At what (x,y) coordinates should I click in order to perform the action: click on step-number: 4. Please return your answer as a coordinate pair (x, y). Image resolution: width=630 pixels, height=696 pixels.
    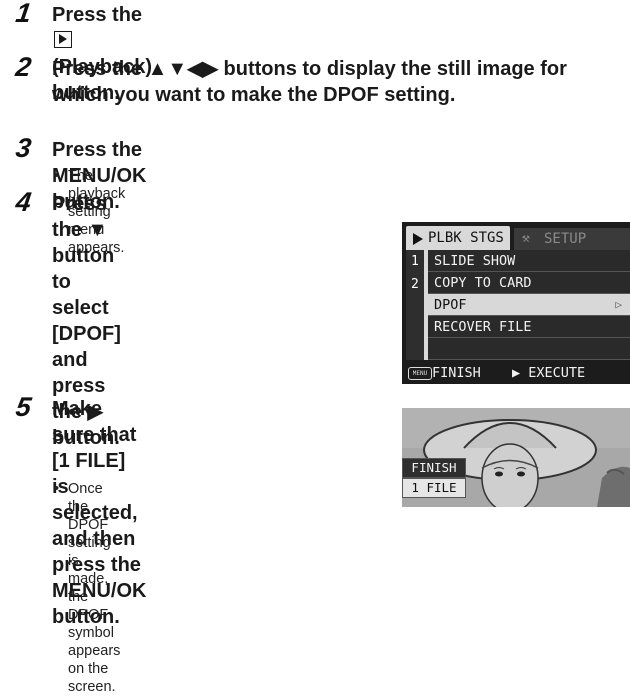
    Looking at the image, I should click on (23, 202).